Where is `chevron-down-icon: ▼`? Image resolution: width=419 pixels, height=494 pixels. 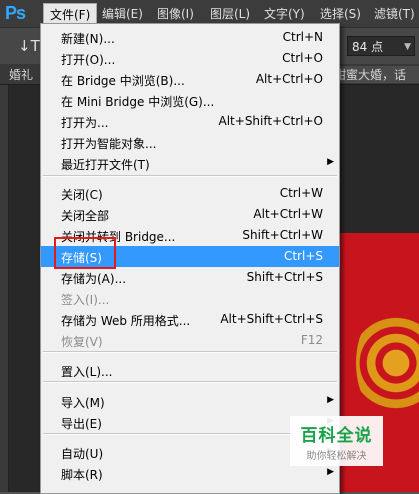 chevron-down-icon: ▼ is located at coordinates (407, 47).